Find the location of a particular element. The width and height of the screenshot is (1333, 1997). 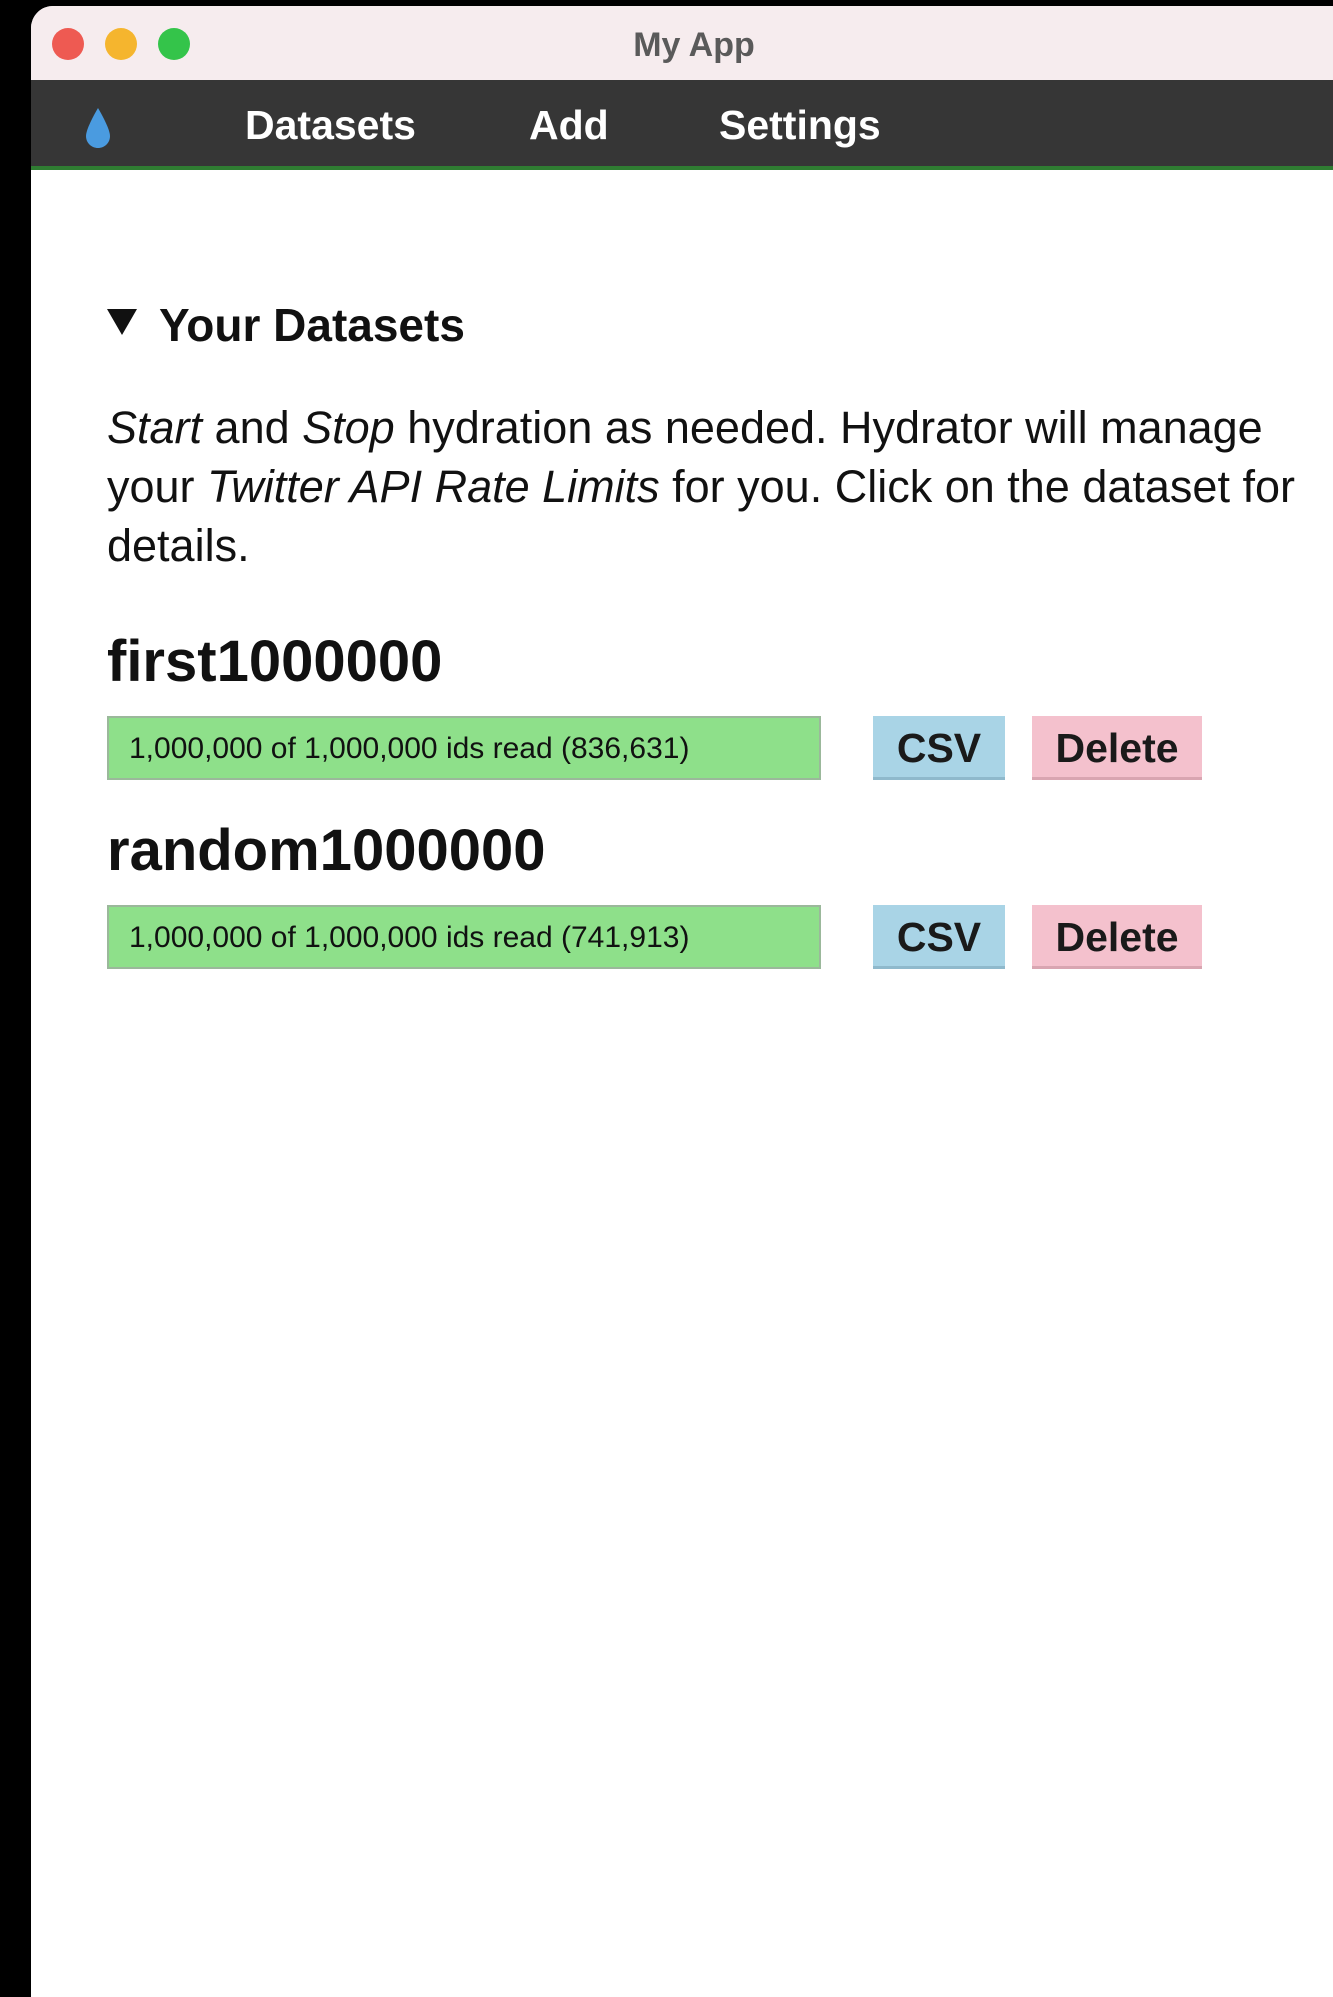

intro-rate-limits: Twitter API Rate Limits is located at coordinates (433, 486).